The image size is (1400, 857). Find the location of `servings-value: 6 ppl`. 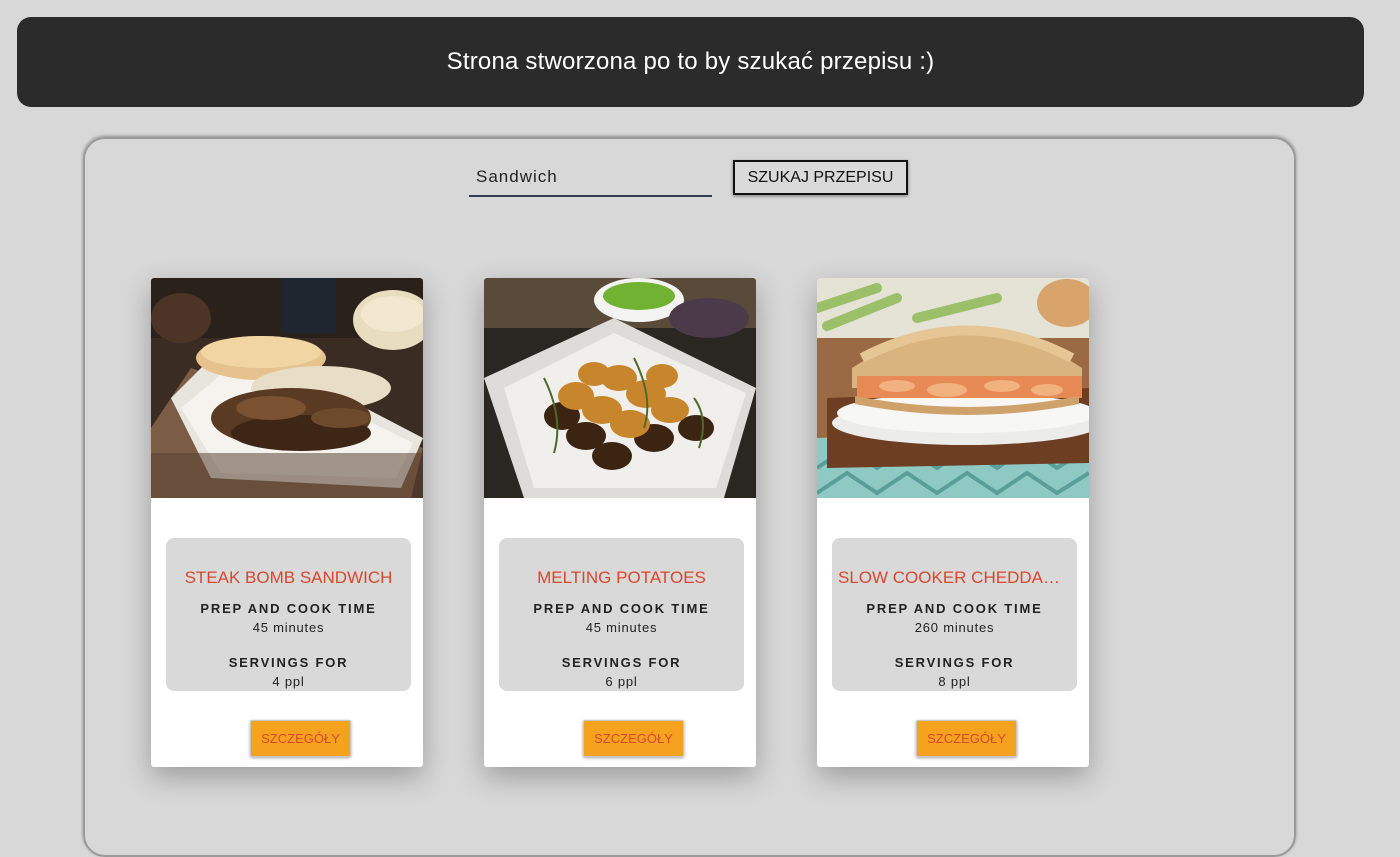

servings-value: 6 ppl is located at coordinates (621, 681).